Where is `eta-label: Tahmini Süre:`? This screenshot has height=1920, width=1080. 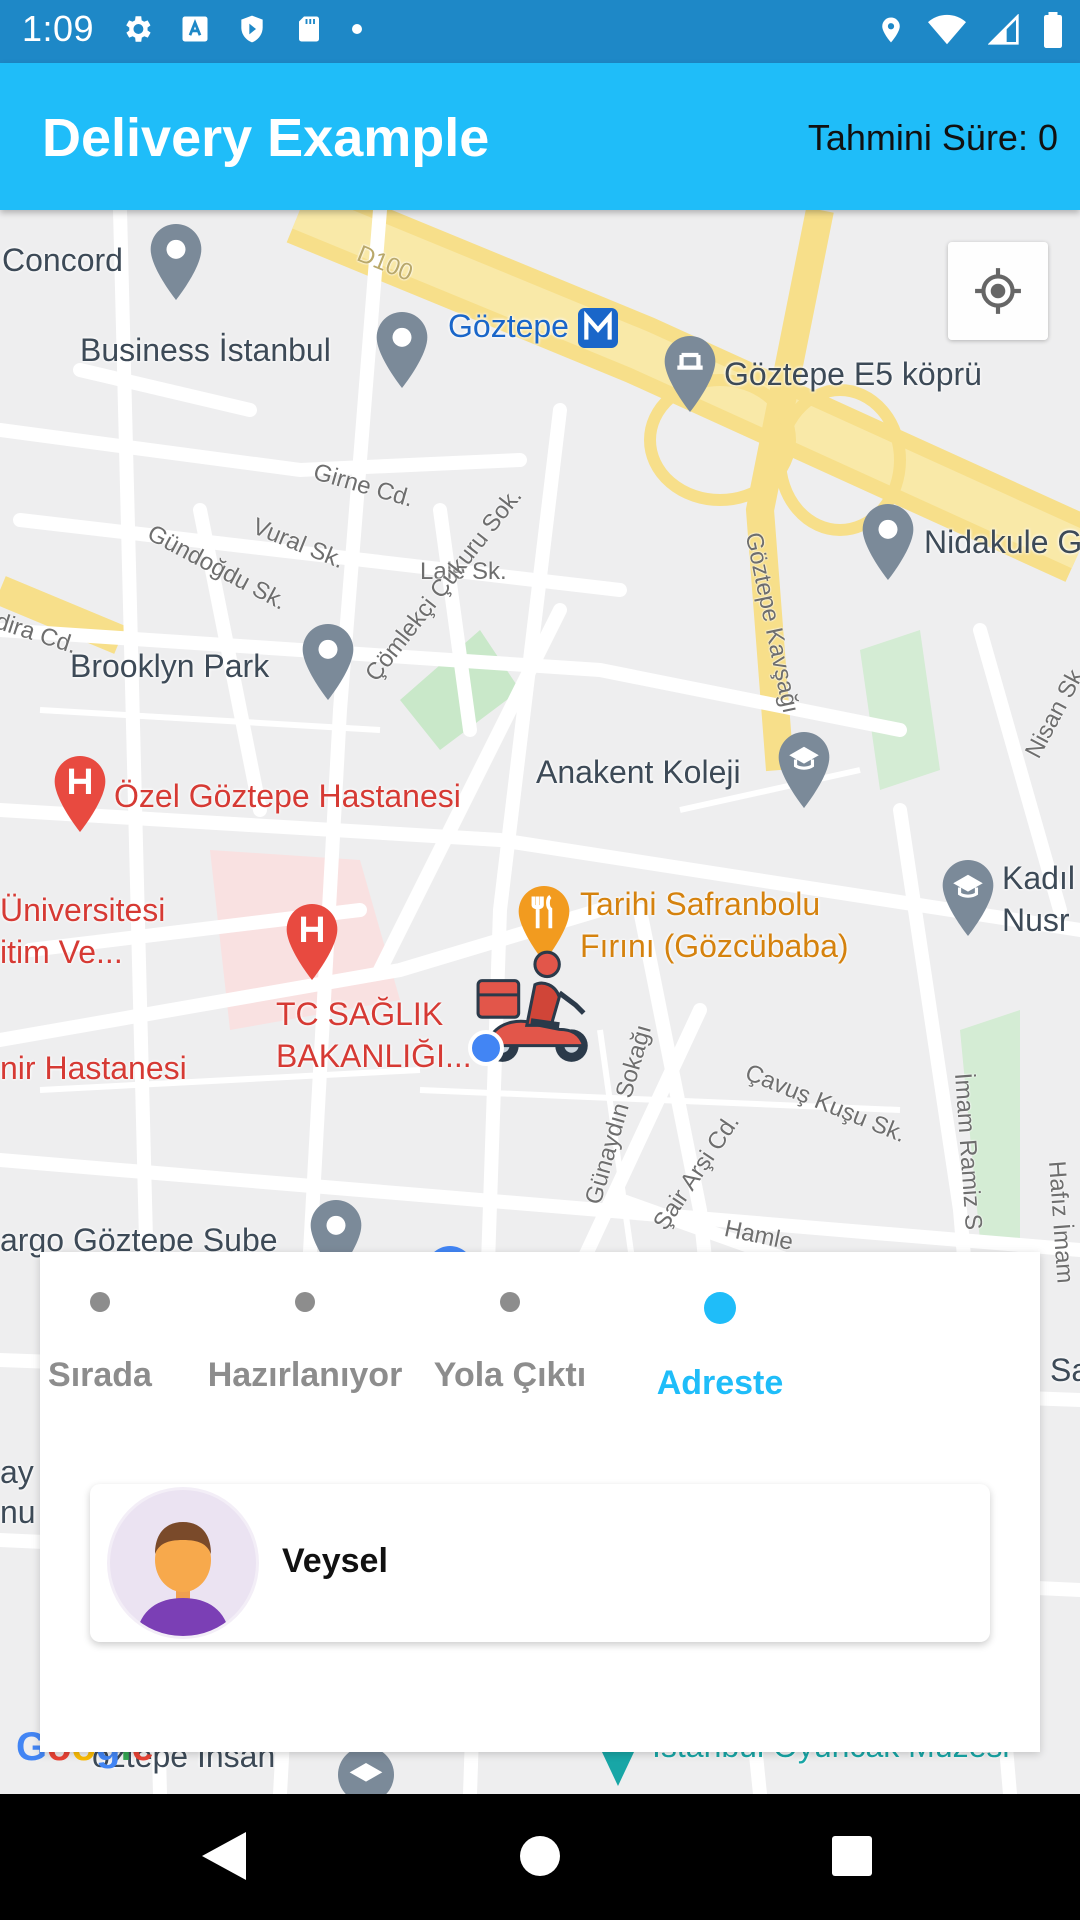 eta-label: Tahmini Süre: is located at coordinates (917, 137).